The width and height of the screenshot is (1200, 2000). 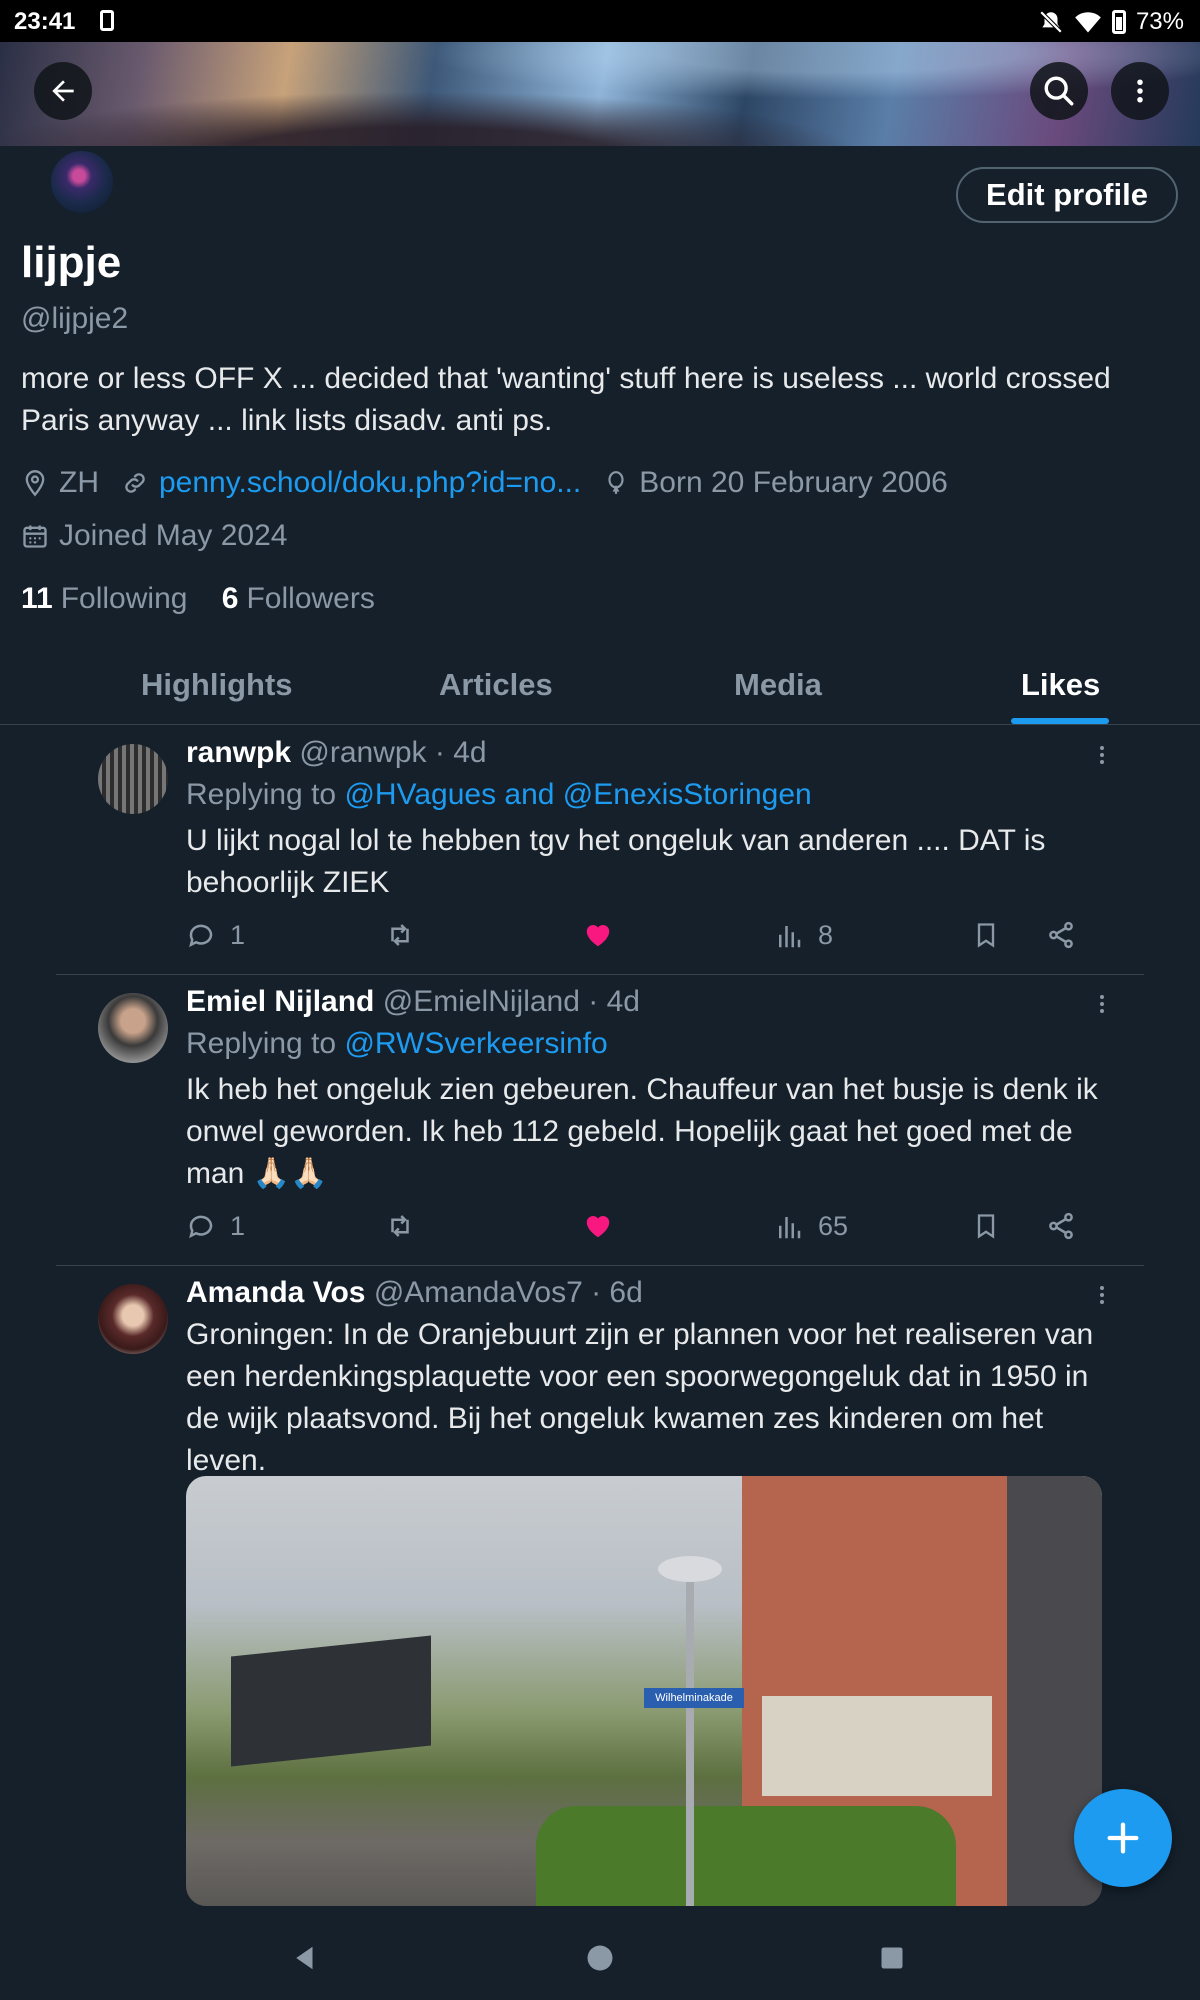 What do you see at coordinates (690, 1569) in the screenshot?
I see `photo-lamp` at bounding box center [690, 1569].